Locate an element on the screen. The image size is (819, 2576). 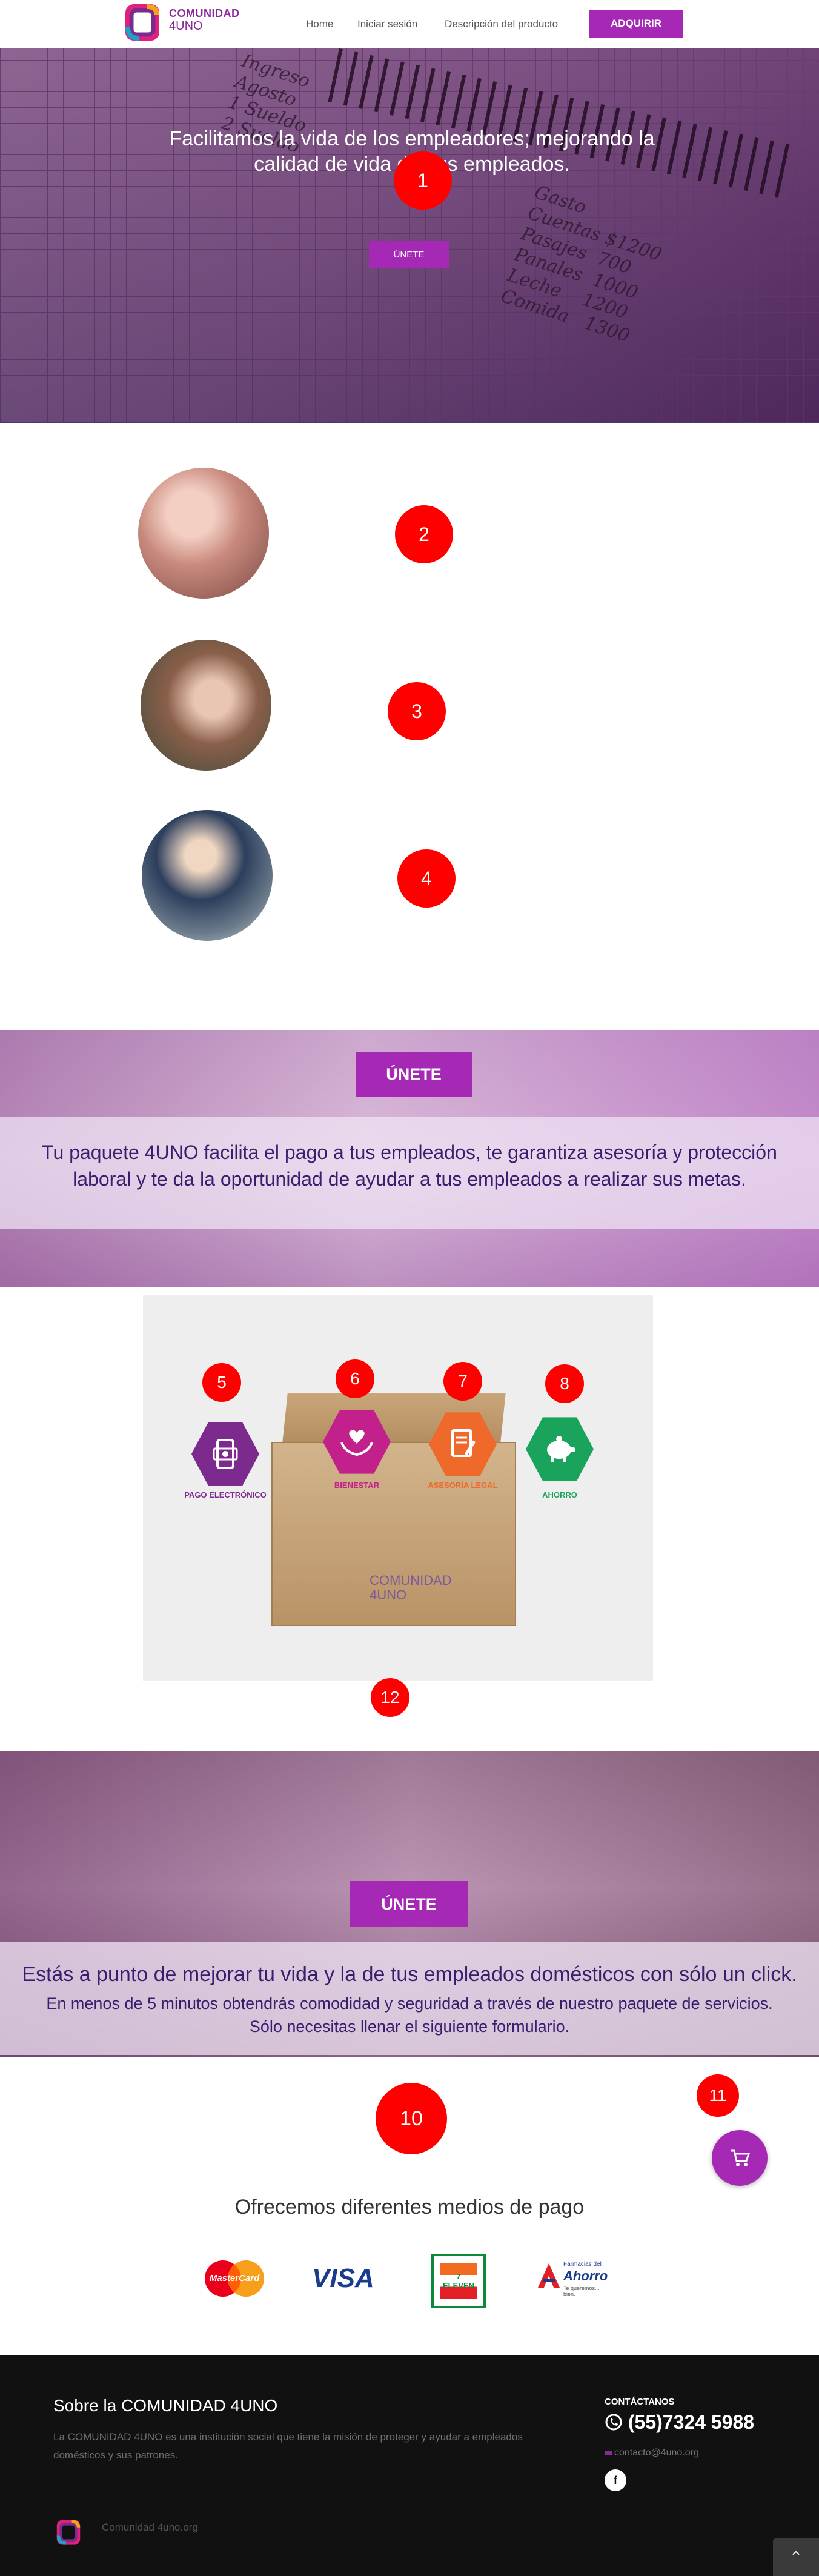
facebook-icon: f is located at coordinates (615, 2480).